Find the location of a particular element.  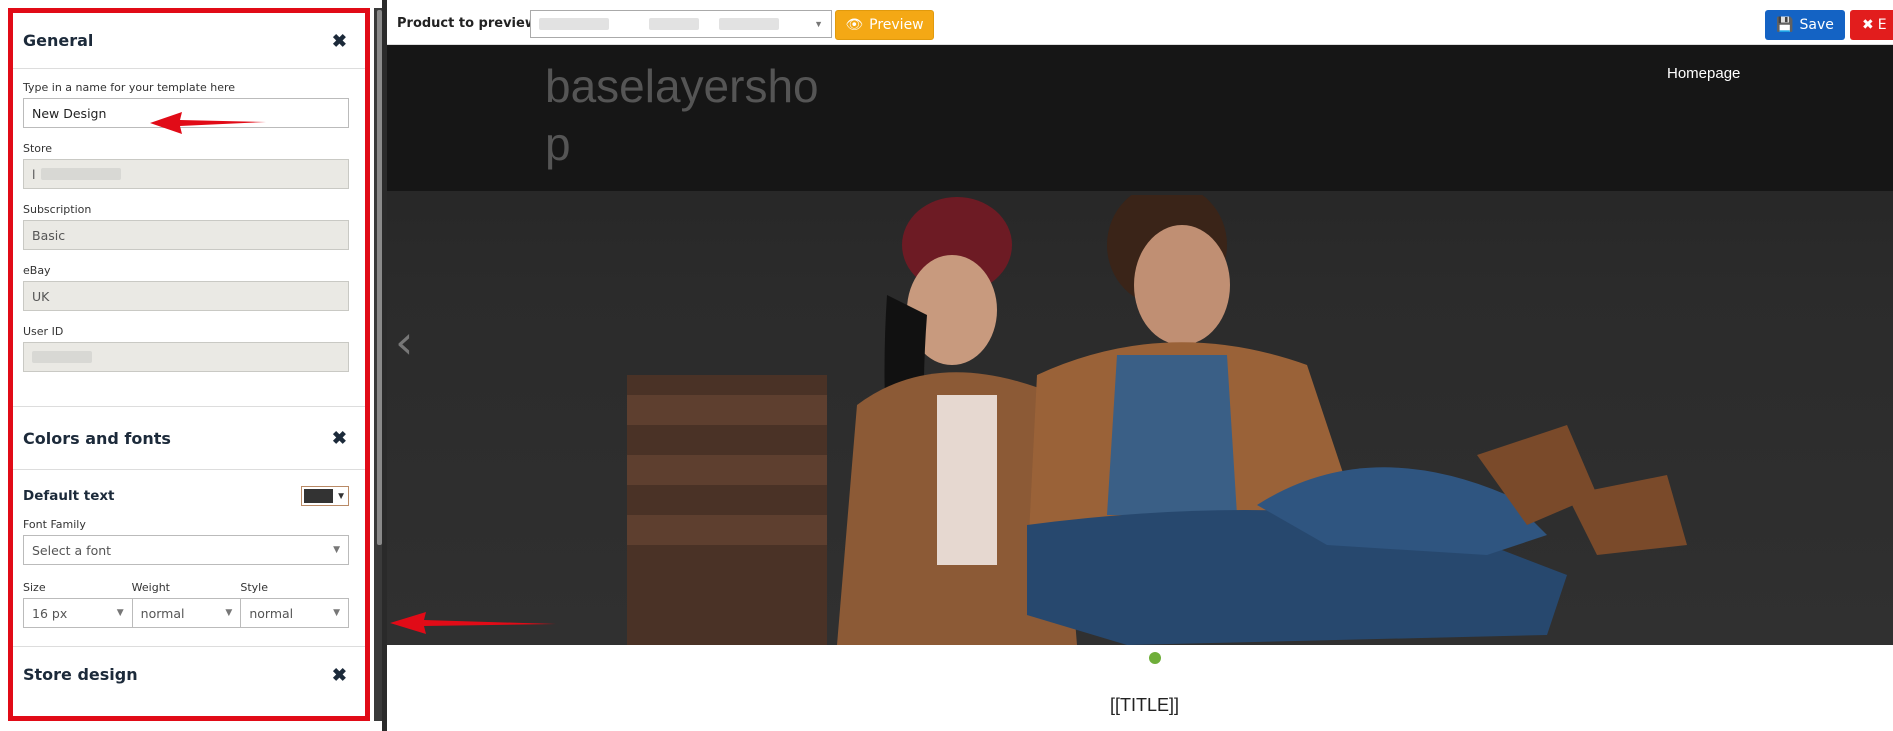

redacted-store-name is located at coordinates (81, 174).